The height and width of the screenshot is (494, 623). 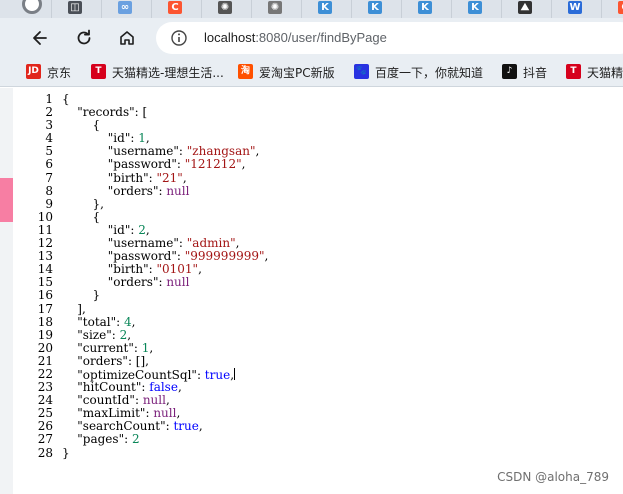 I want to click on chatgpt-icon: ✺, so click(x=225, y=7).